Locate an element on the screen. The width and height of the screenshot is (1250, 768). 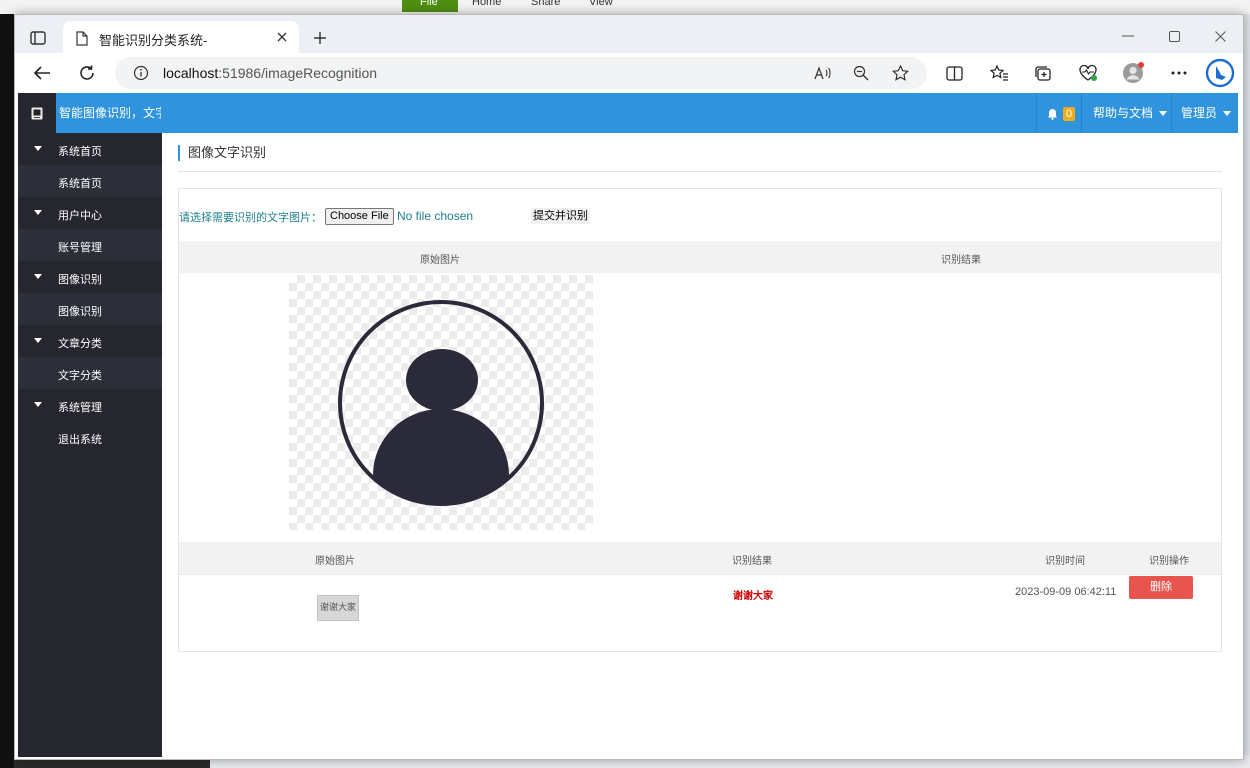
sidebar-group-user-center: 用户中心 is located at coordinates (90, 213).